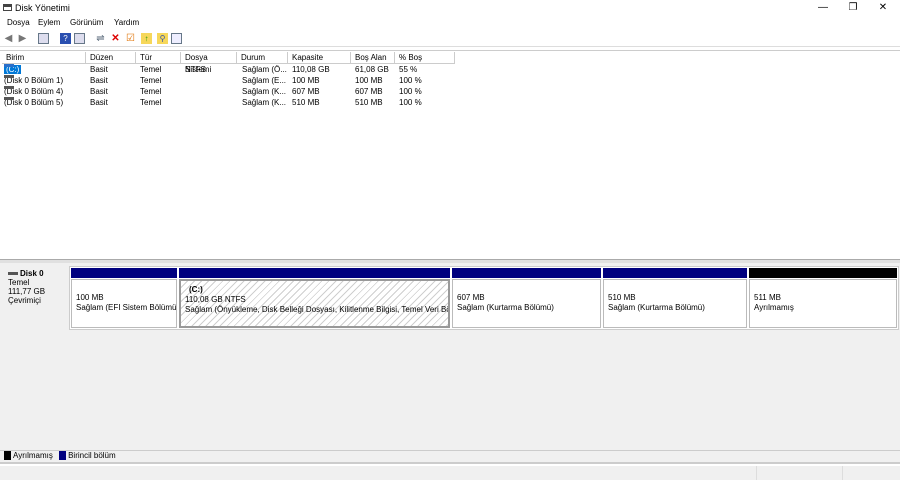 Image resolution: width=900 pixels, height=480 pixels. Describe the element at coordinates (24, 300) in the screenshot. I see `disk-status: Çevrimiçi` at that location.